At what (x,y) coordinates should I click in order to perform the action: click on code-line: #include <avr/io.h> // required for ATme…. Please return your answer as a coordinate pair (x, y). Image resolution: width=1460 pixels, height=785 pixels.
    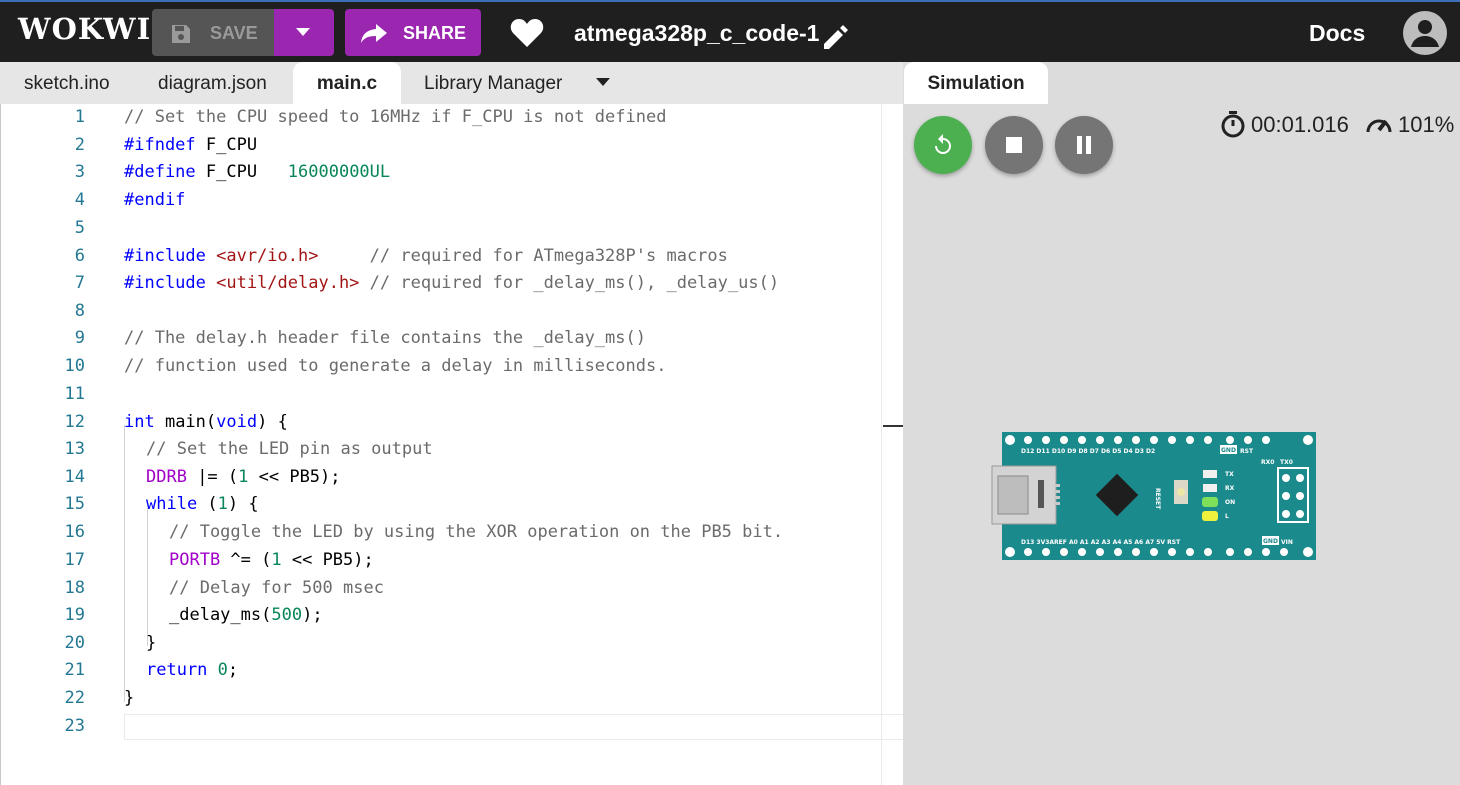
    Looking at the image, I should click on (426, 256).